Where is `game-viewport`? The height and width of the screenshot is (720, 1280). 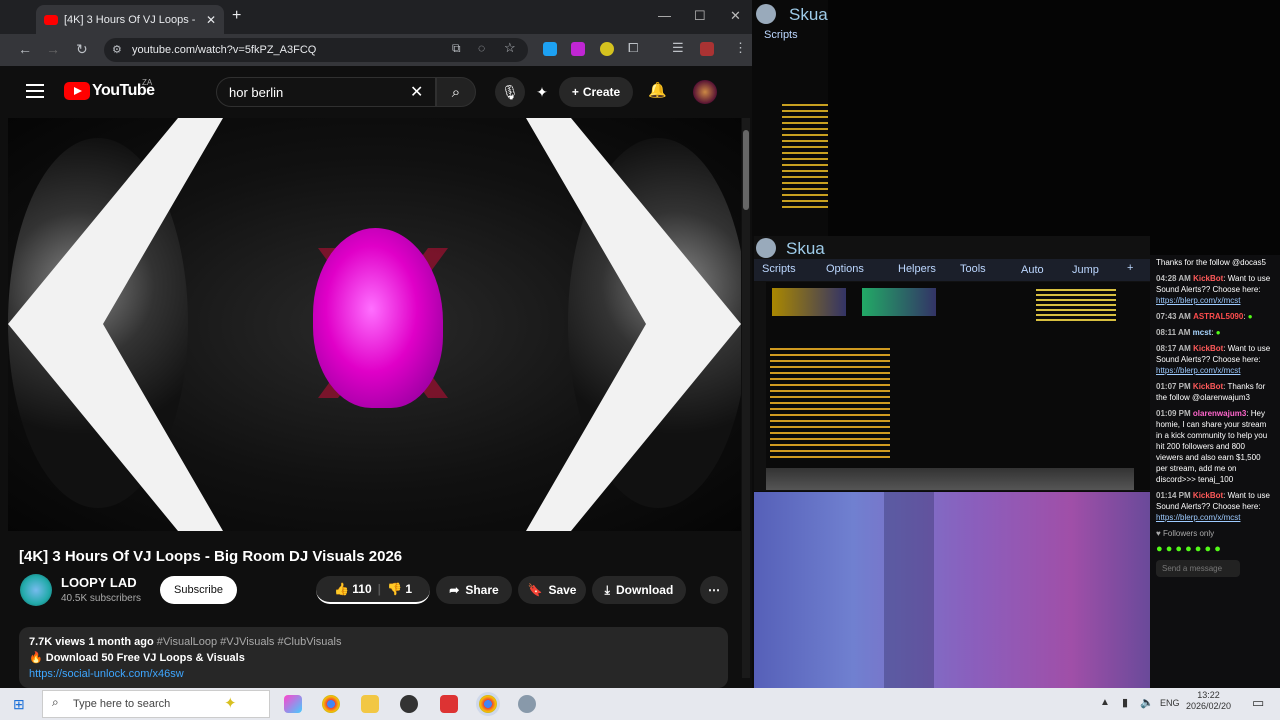
game-viewport is located at coordinates (958, 386).